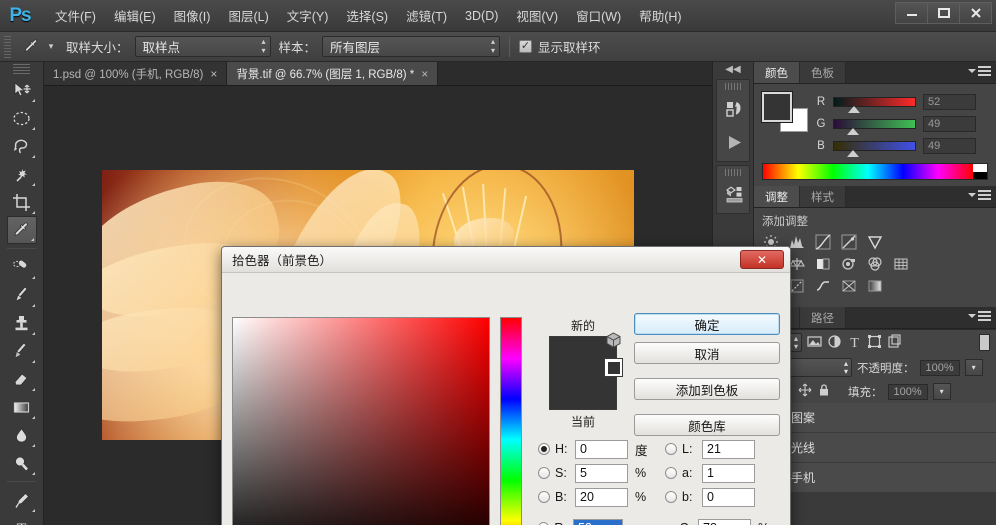  Describe the element at coordinates (733, 172) in the screenshot. I see `dock-group-2-grip` at that location.